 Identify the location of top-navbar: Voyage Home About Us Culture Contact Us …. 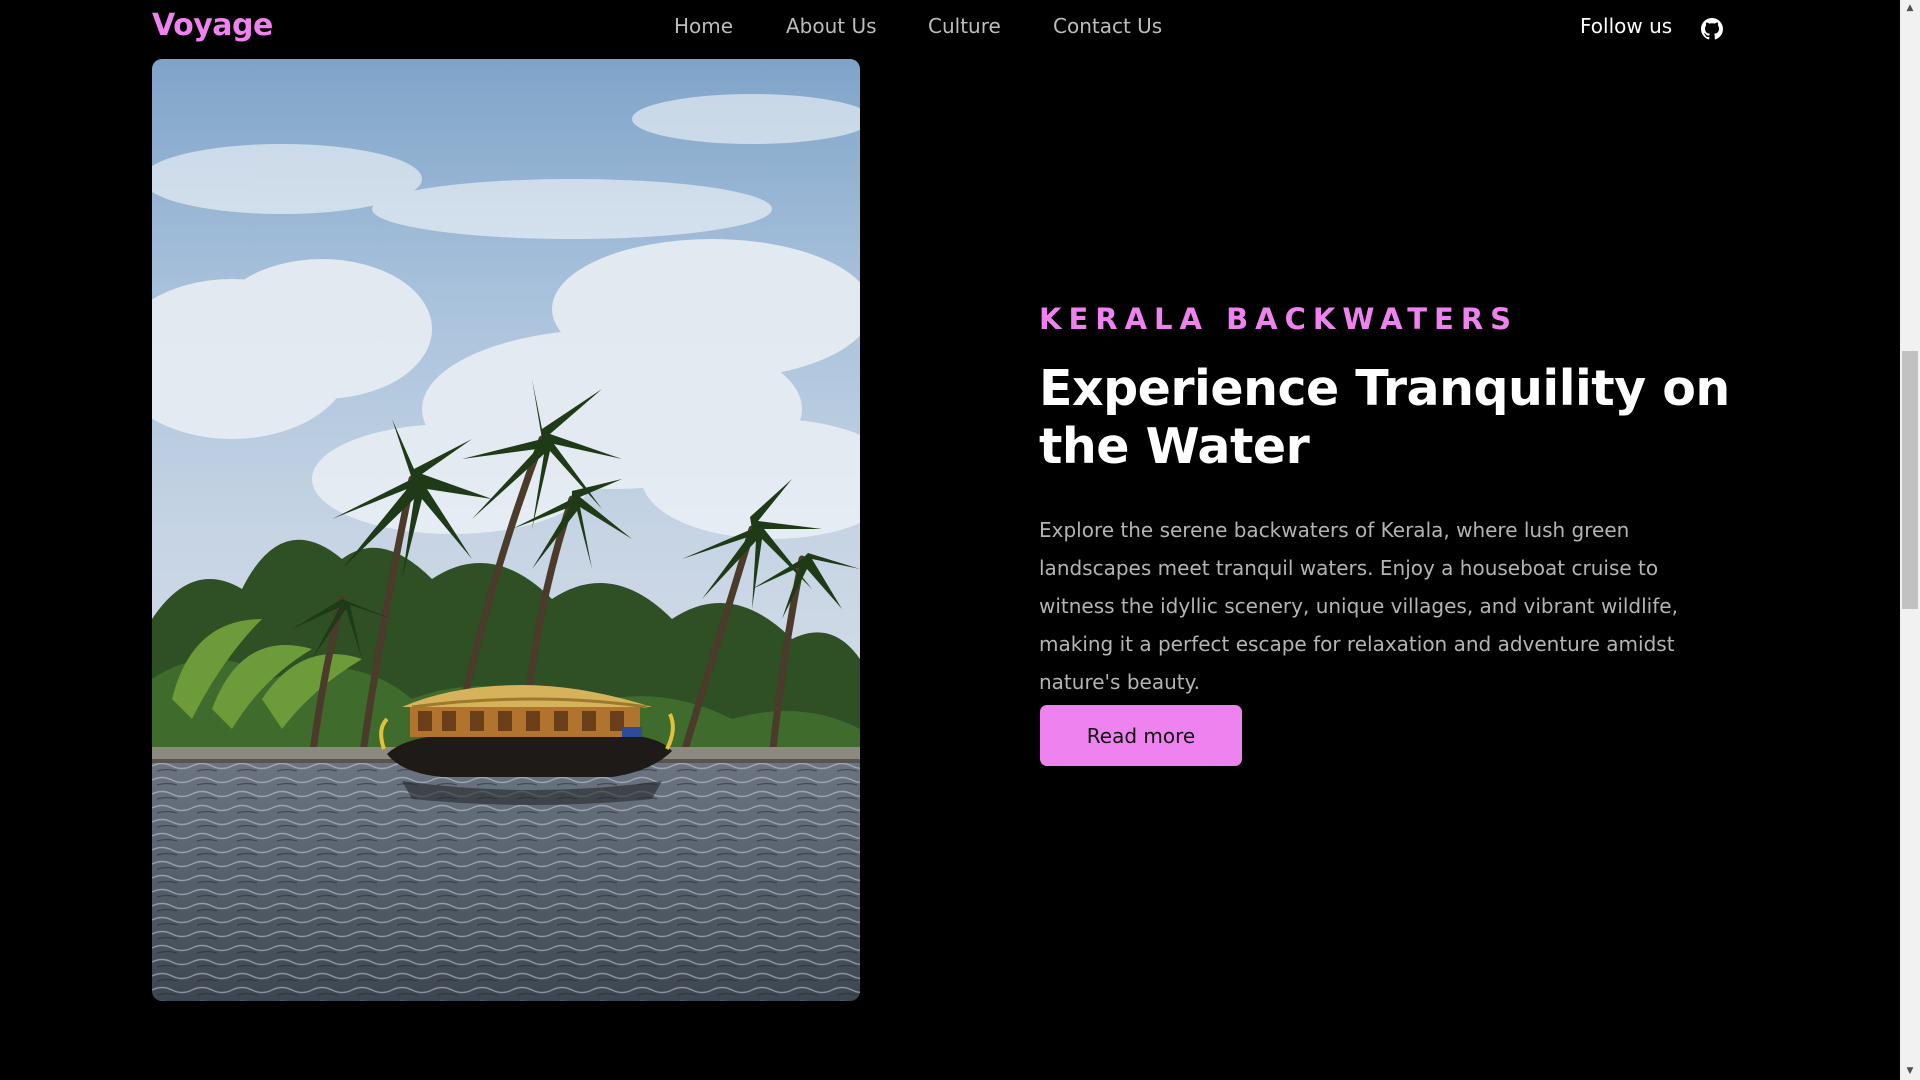
(950, 29).